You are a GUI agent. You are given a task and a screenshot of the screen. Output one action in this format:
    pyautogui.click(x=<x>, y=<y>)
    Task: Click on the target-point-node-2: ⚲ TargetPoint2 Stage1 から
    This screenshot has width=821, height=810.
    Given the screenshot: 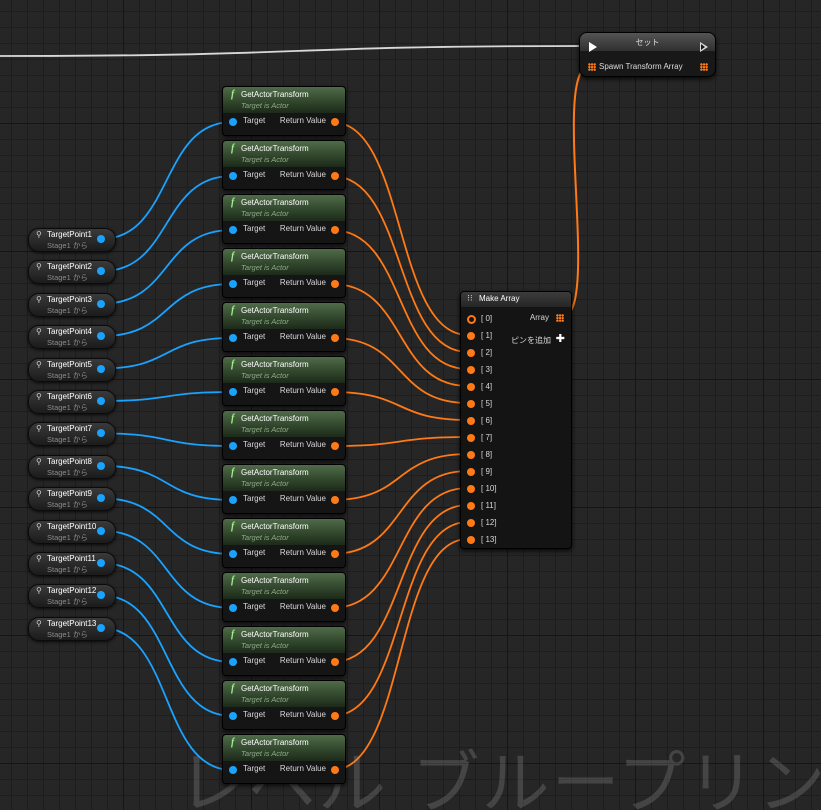 What is the action you would take?
    pyautogui.click(x=72, y=272)
    